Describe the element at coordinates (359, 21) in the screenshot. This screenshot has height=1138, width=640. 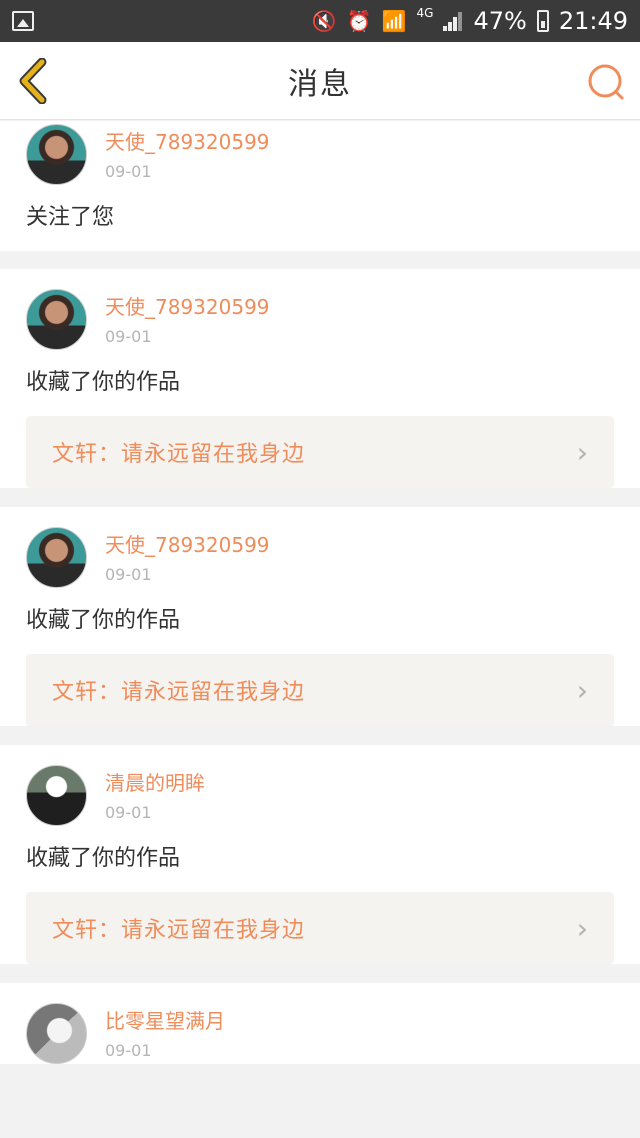
I see `alarm-icon: ⏰` at that location.